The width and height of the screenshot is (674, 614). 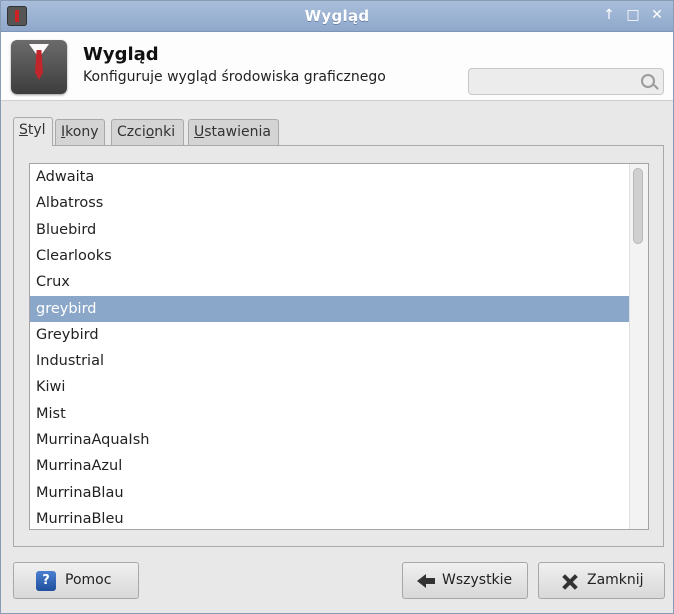 What do you see at coordinates (601, 580) in the screenshot?
I see `close-button: Zamknij` at bounding box center [601, 580].